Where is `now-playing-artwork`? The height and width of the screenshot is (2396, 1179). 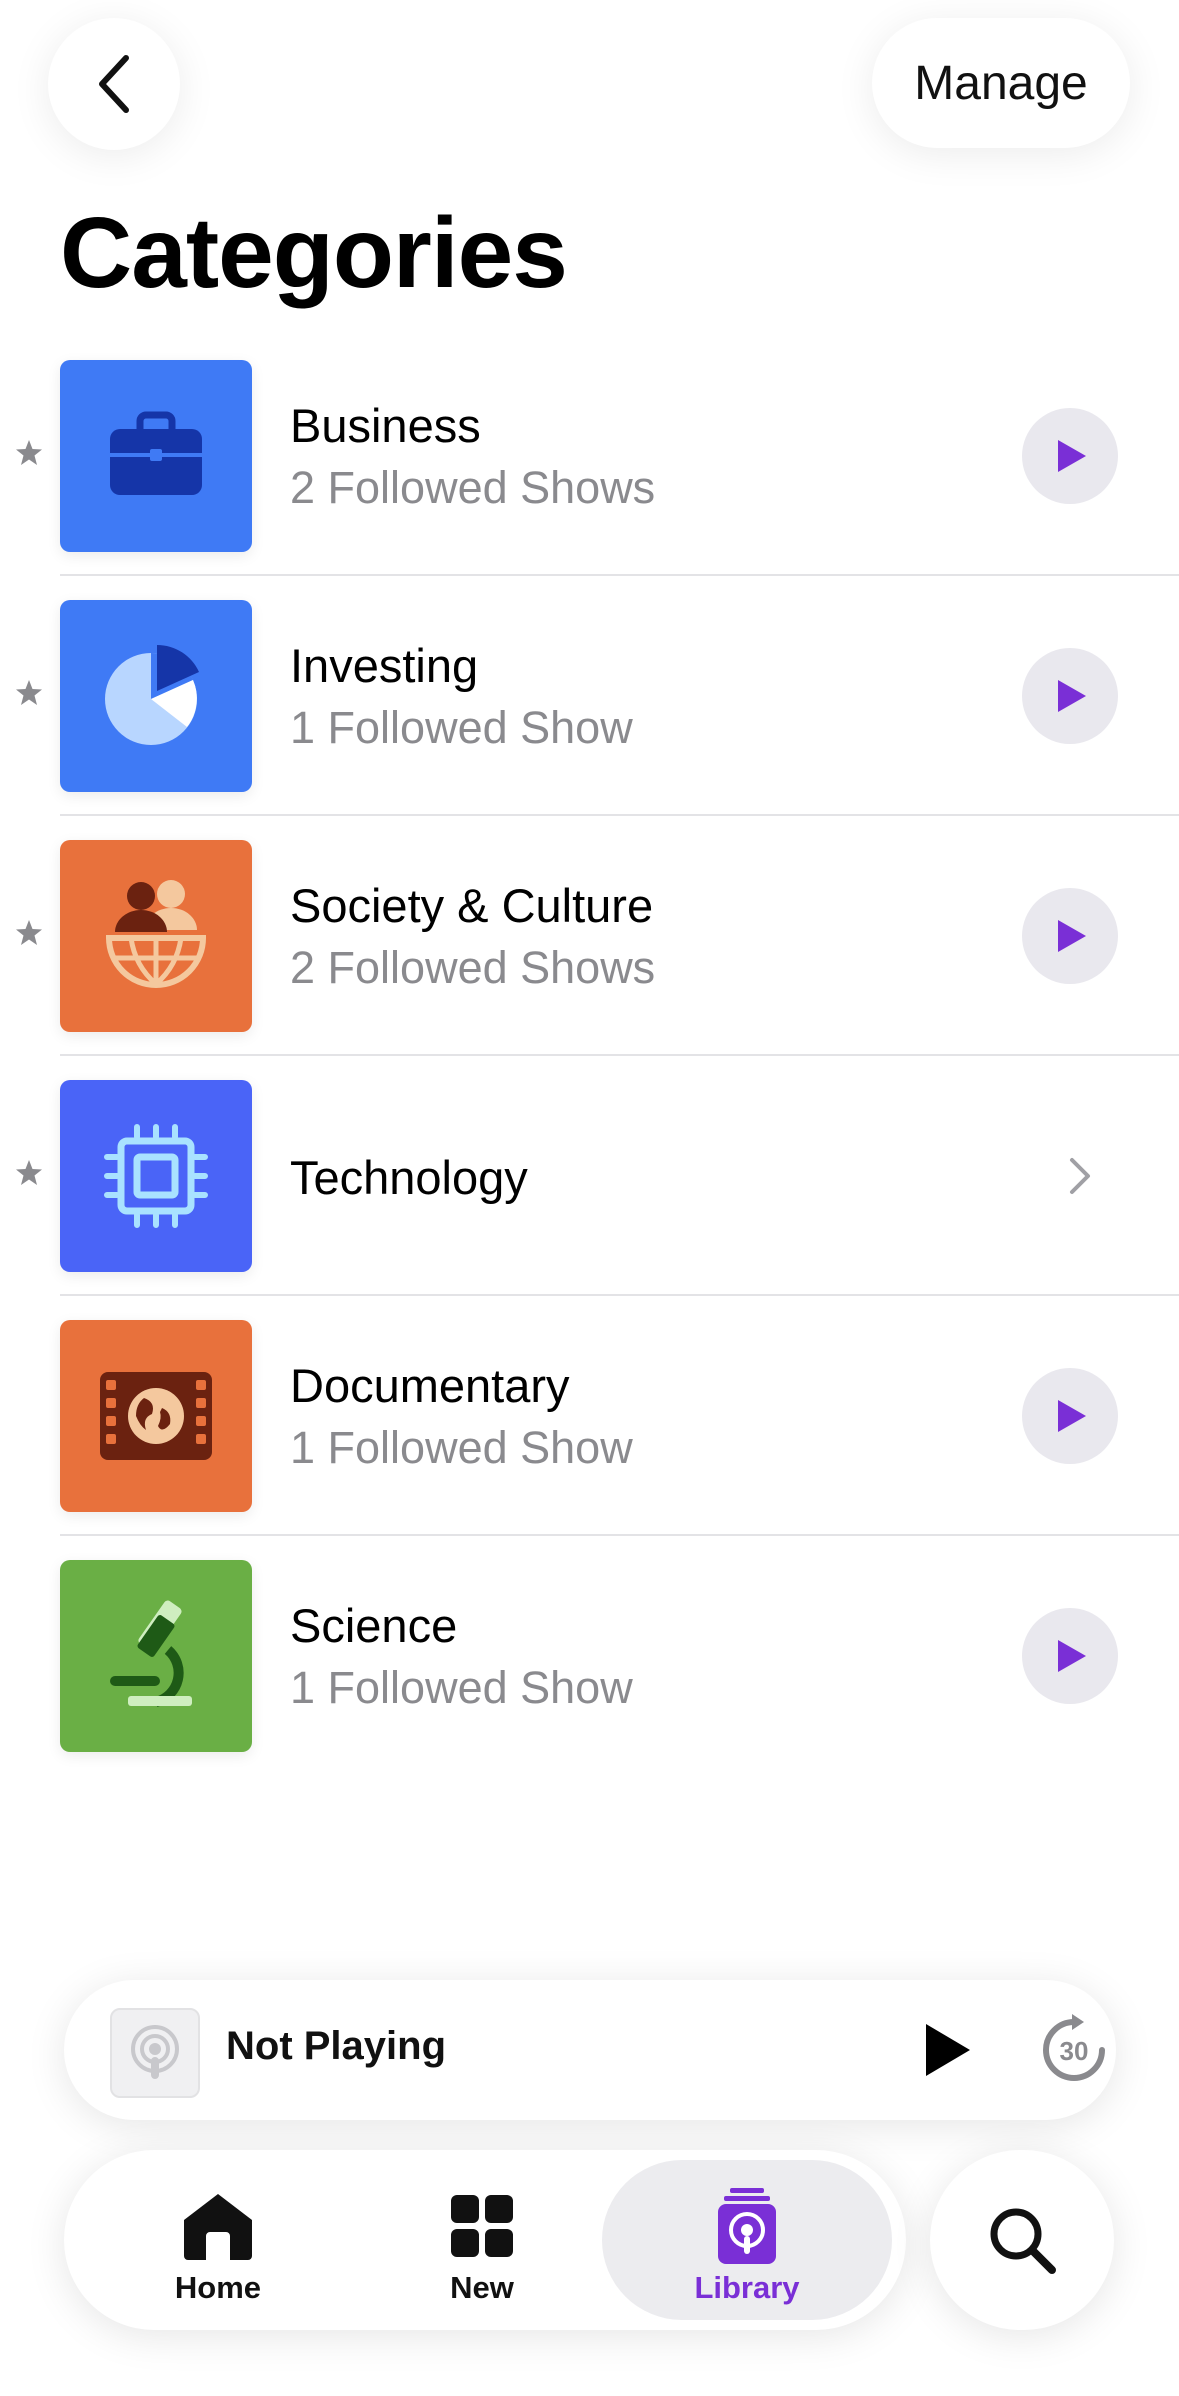
now-playing-artwork is located at coordinates (155, 2053).